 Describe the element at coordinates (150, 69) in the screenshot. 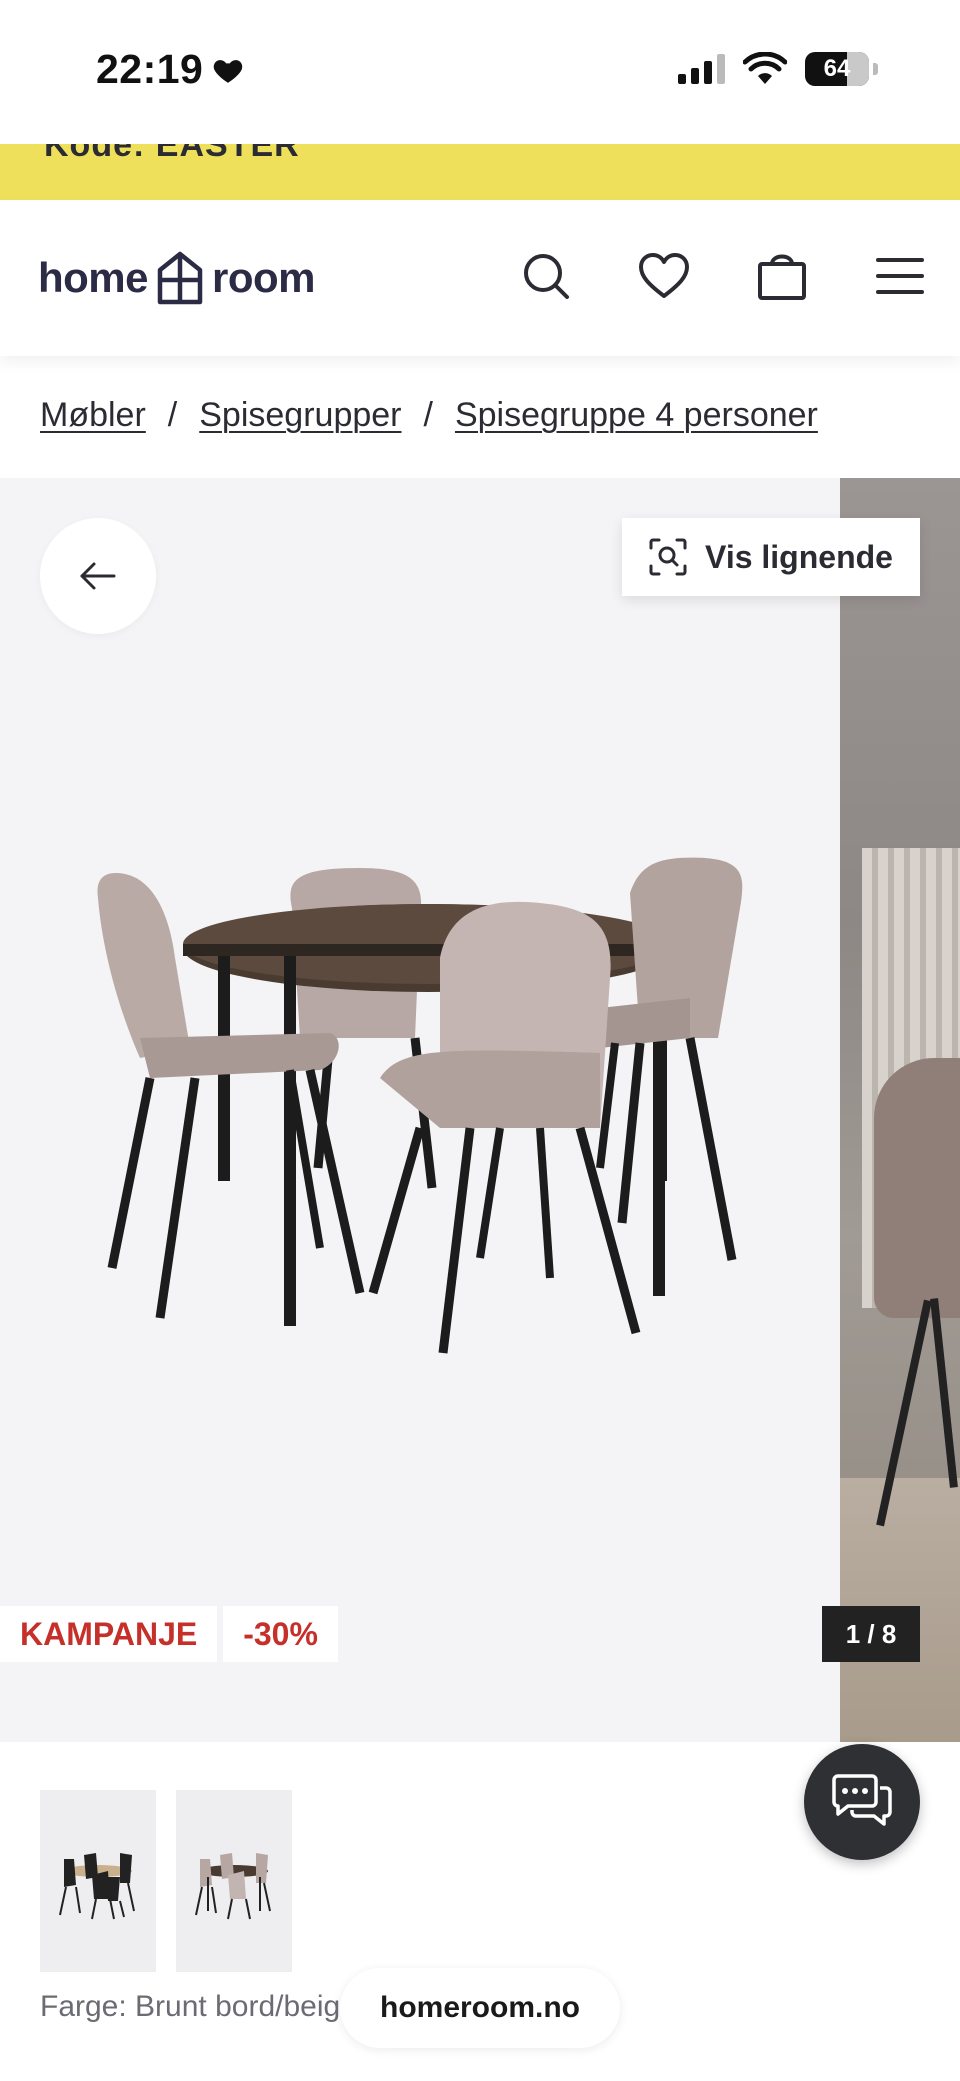

I see `status-time-text: 22:19` at that location.